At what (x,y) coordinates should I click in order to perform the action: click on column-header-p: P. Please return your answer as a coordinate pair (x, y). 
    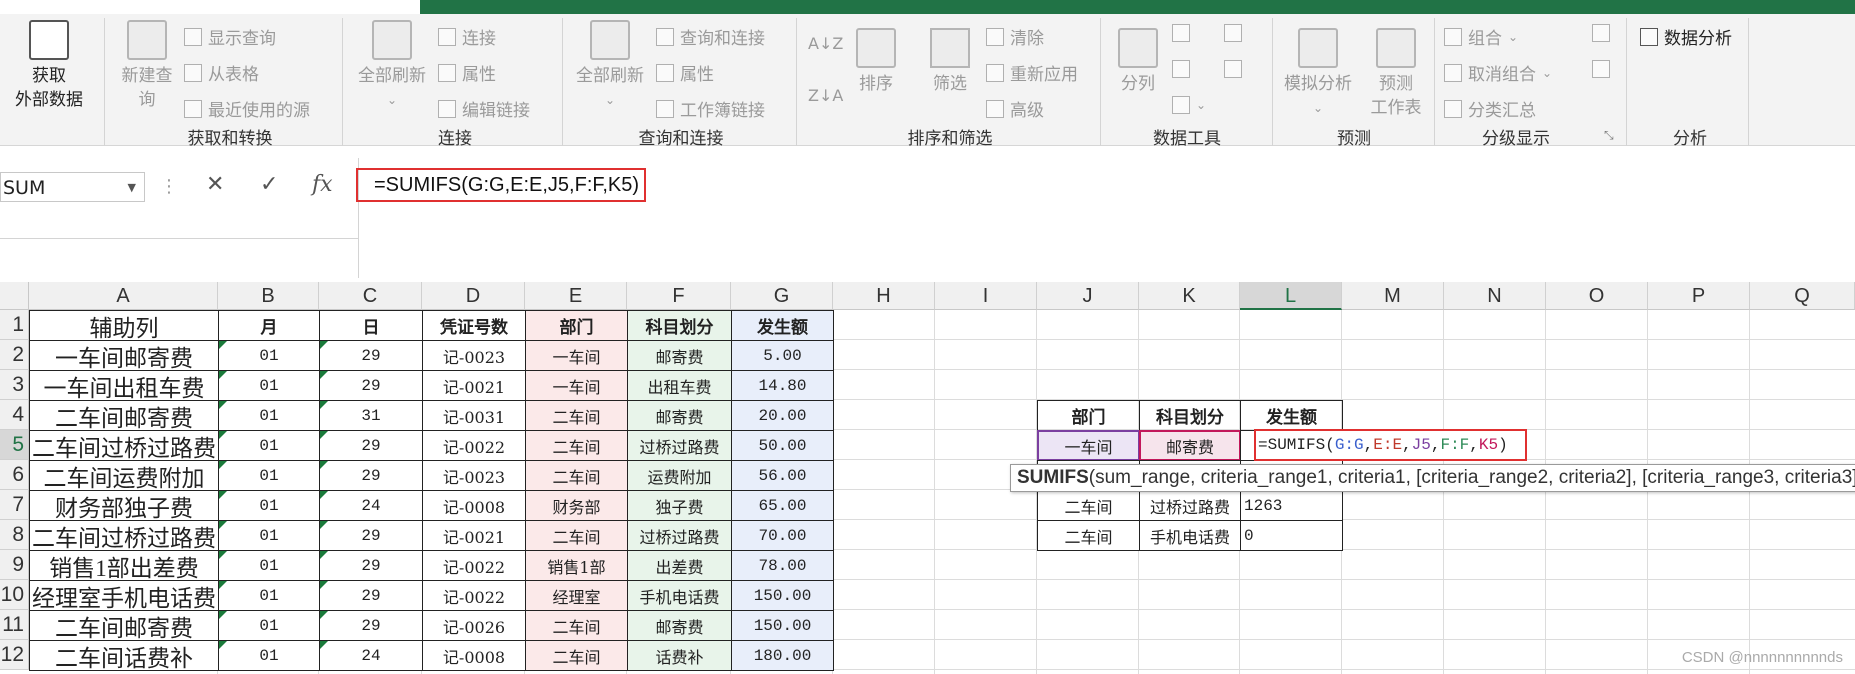
    Looking at the image, I should click on (1699, 296).